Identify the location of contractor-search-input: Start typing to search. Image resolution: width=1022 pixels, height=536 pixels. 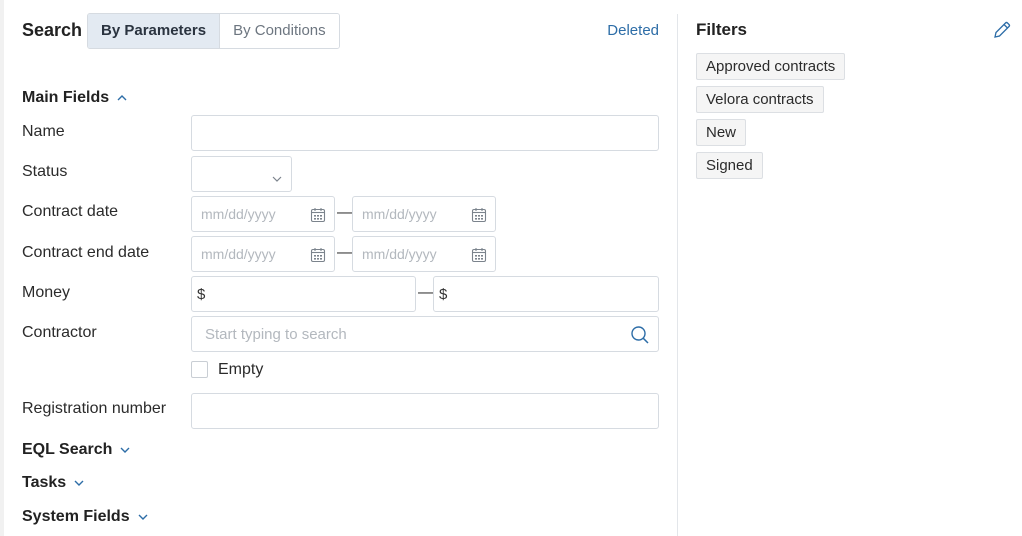
(425, 334).